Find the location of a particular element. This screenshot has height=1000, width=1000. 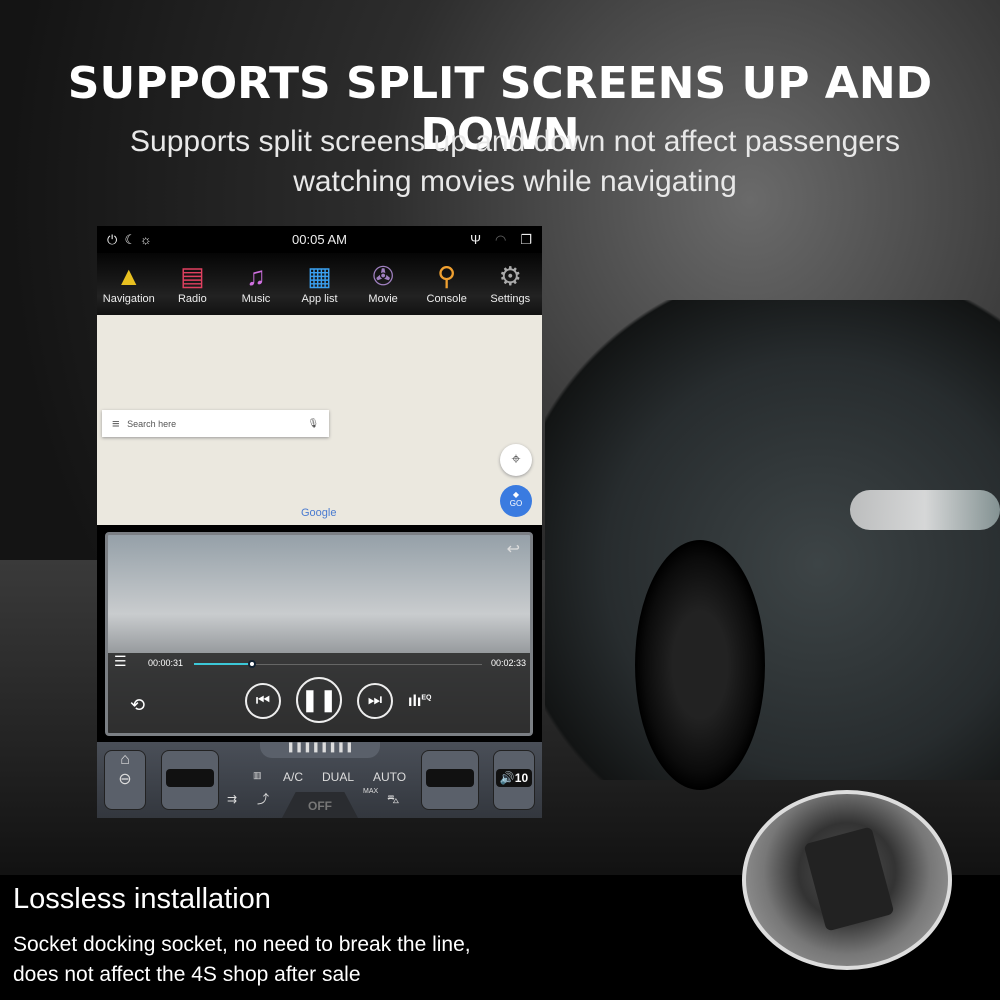

app-label: Navigation is located at coordinates (128, 299).